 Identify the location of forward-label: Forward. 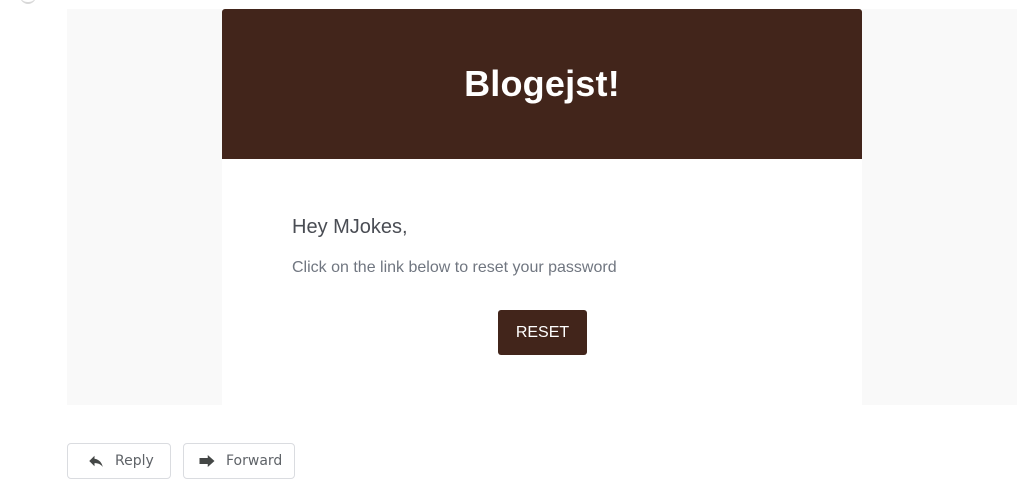
(254, 461).